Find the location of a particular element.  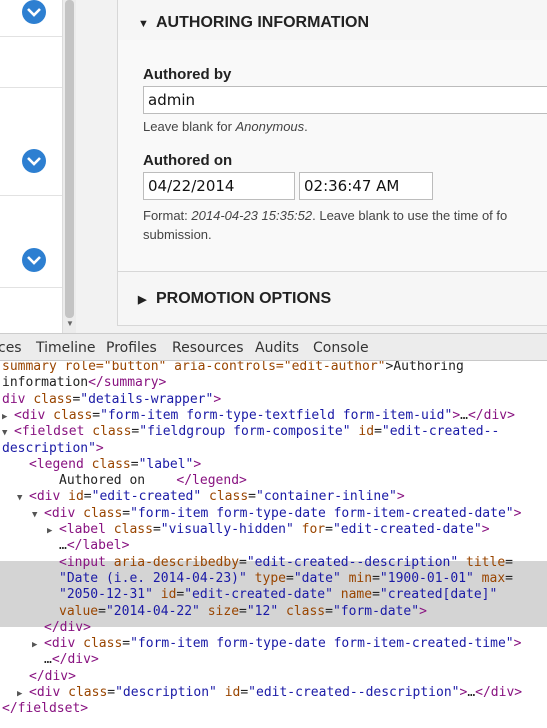

dom-node-line: …</label> is located at coordinates (273, 546).